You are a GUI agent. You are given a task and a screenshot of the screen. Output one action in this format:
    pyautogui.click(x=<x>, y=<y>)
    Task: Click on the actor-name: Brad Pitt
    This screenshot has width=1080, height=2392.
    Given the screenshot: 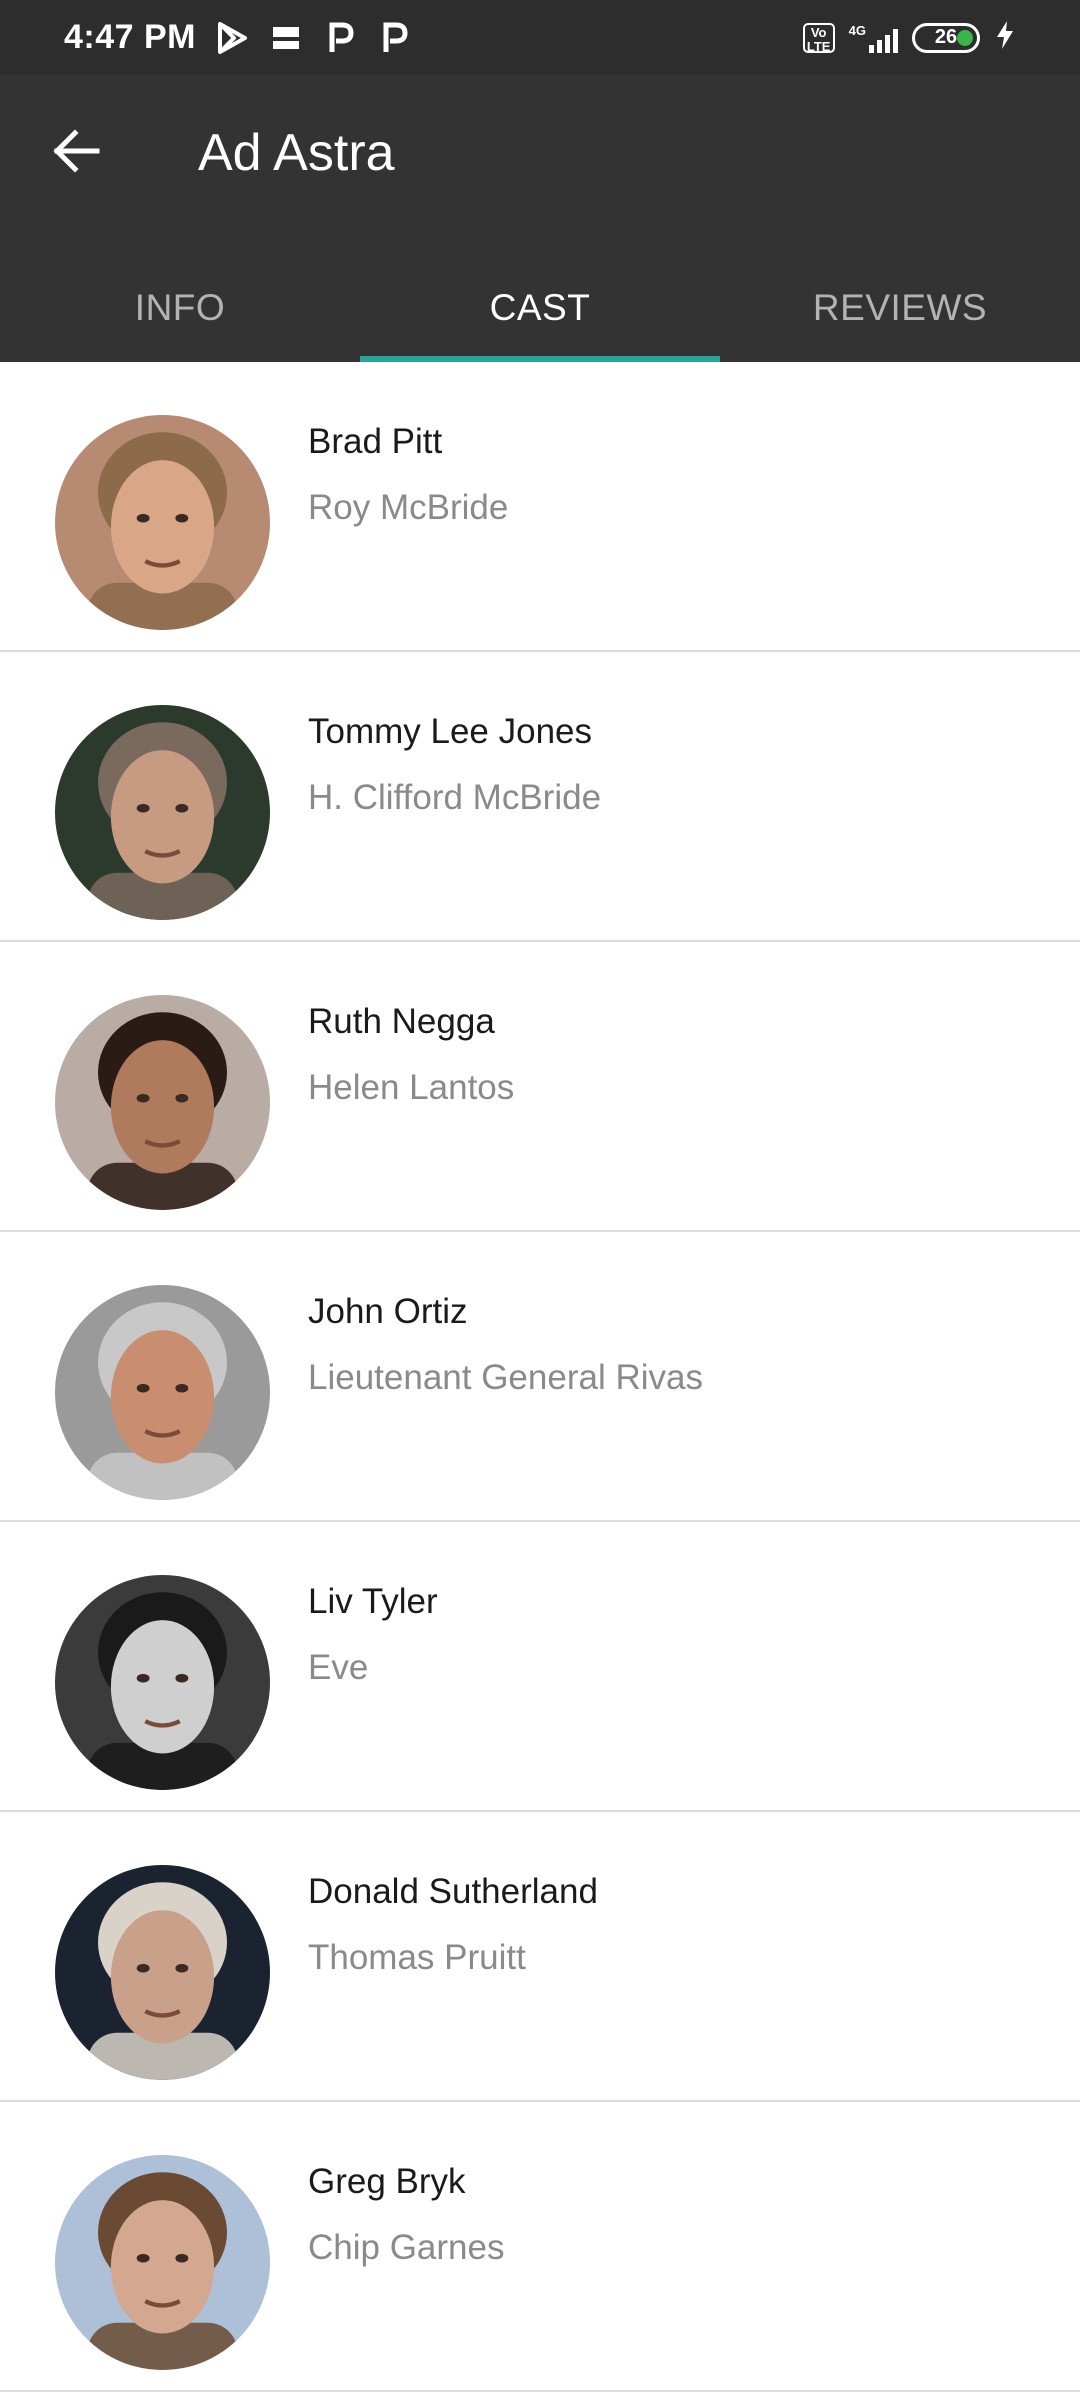 What is the action you would take?
    pyautogui.click(x=375, y=441)
    